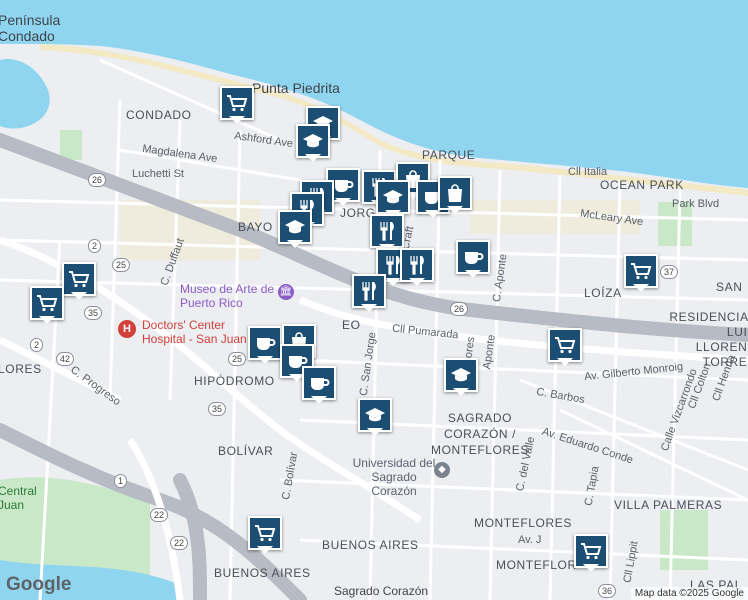  Describe the element at coordinates (18, 498) in the screenshot. I see `label-central-juan: Central Juan` at that location.